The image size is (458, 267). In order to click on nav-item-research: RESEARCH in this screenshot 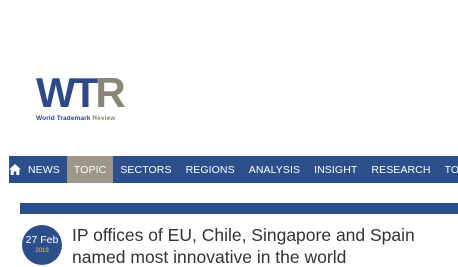, I will do `click(400, 169)`.